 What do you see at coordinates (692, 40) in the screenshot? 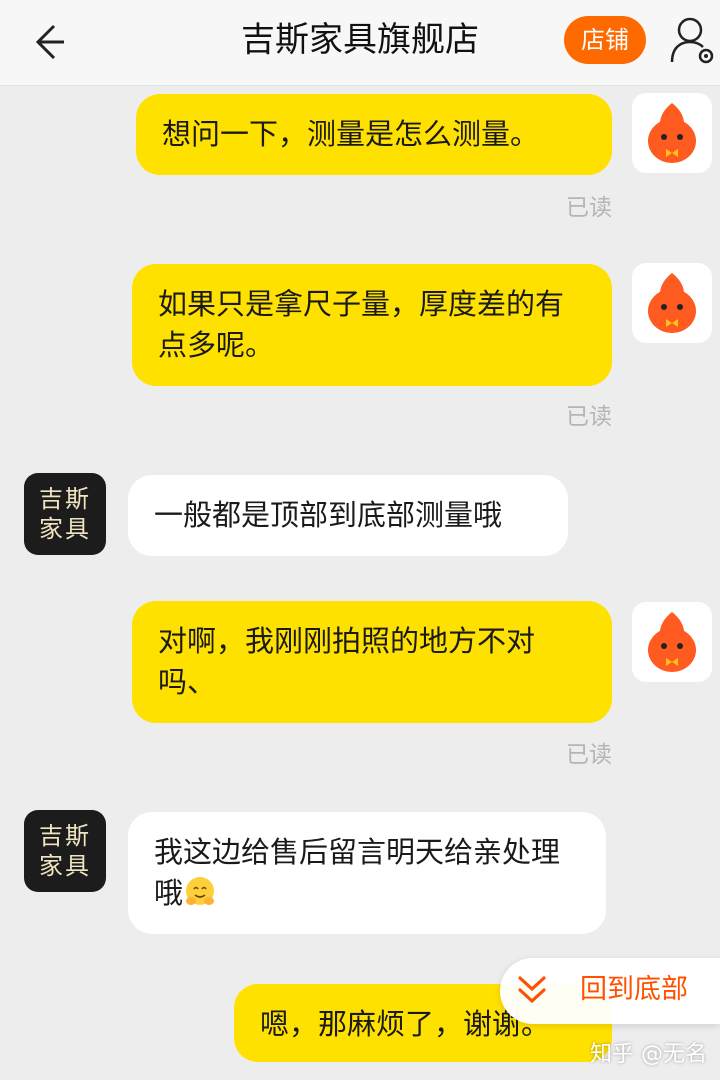
I see `user-settings-icon` at bounding box center [692, 40].